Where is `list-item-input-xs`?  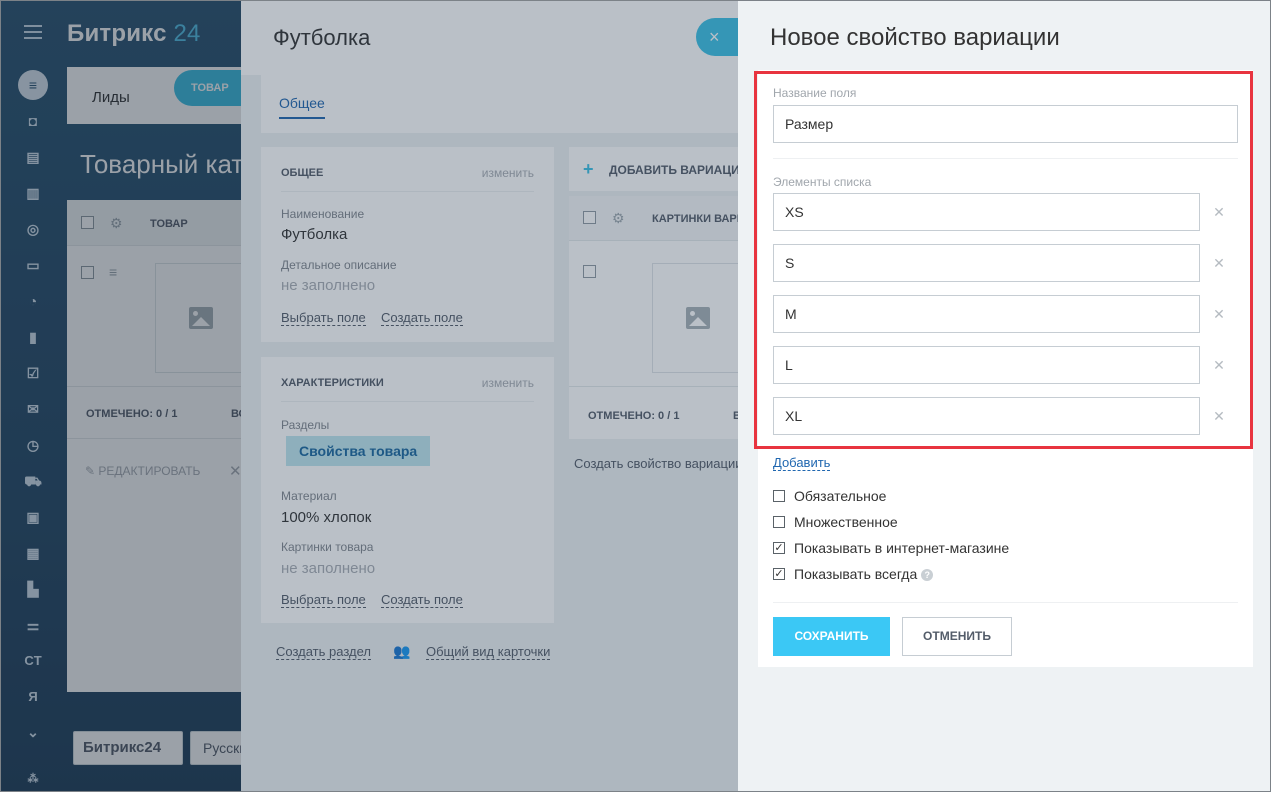
list-item-input-xs is located at coordinates (986, 212).